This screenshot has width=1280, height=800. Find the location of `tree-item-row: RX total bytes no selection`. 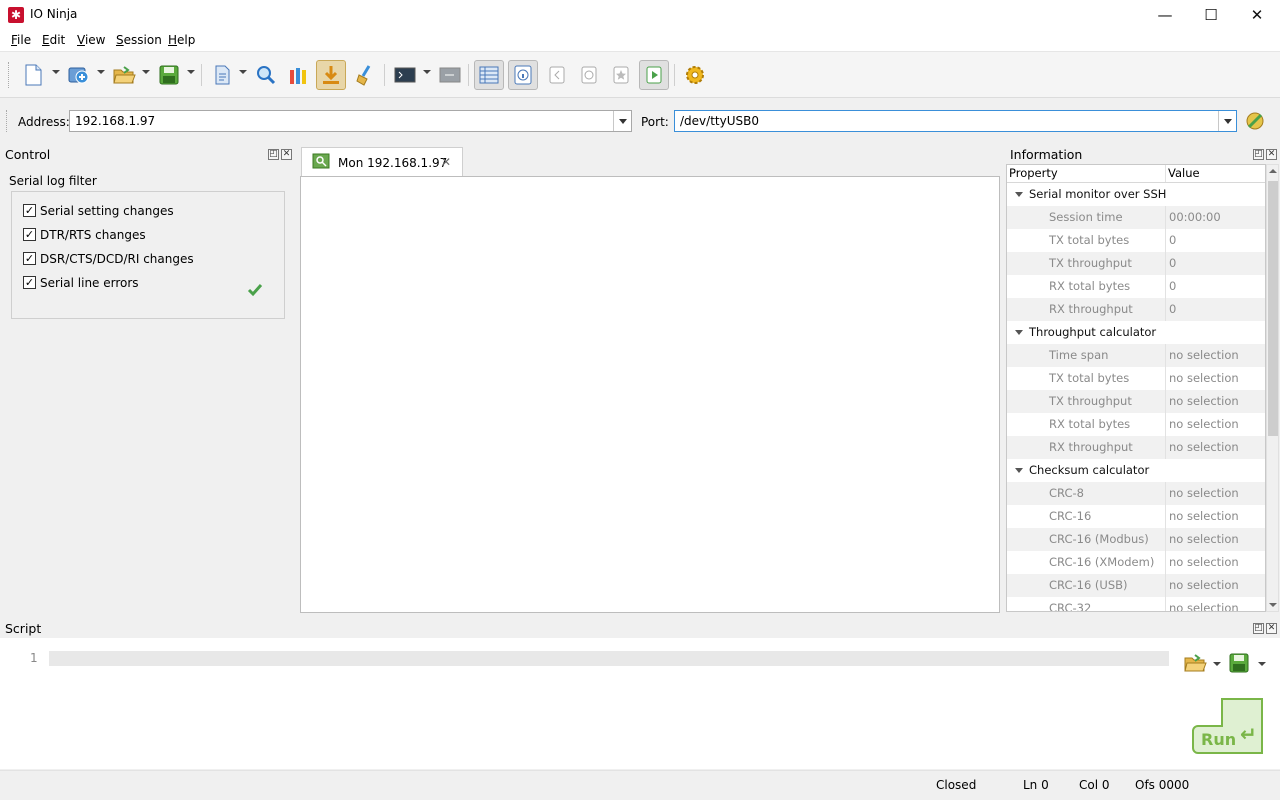

tree-item-row: RX total bytes no selection is located at coordinates (1136, 424).